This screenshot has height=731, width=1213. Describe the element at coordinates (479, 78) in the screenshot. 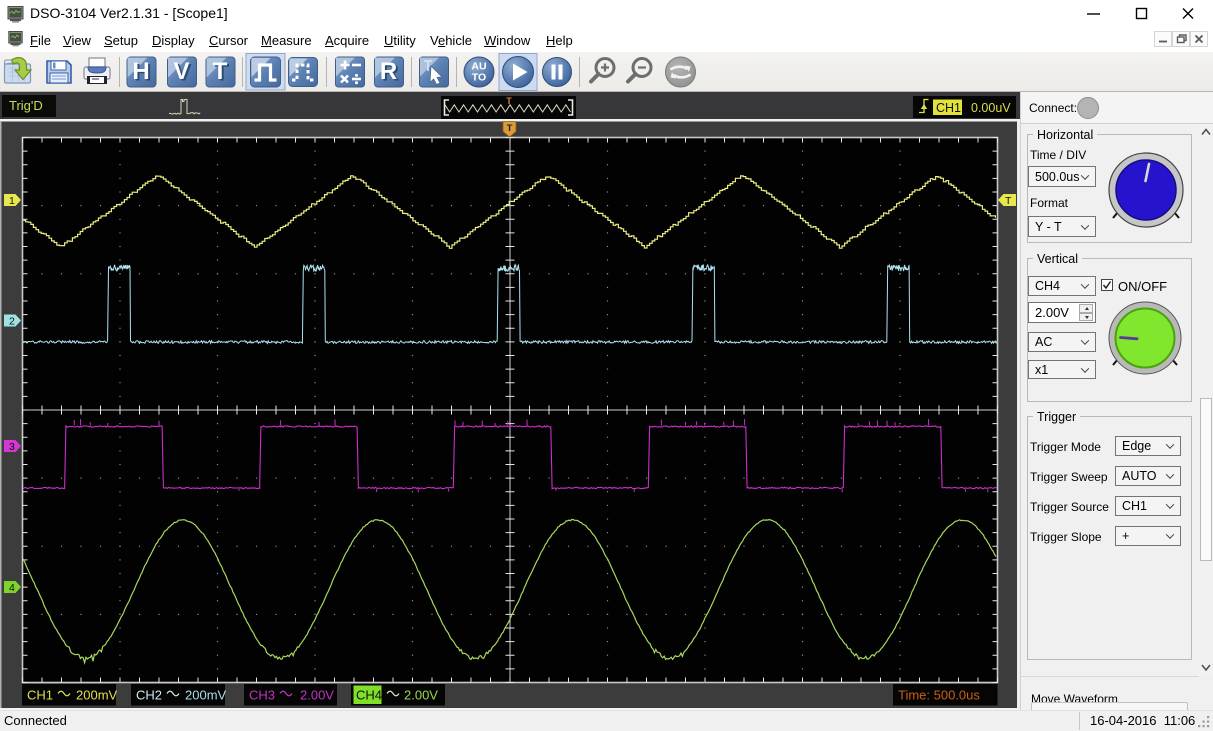

I see `svg-text: TO` at that location.